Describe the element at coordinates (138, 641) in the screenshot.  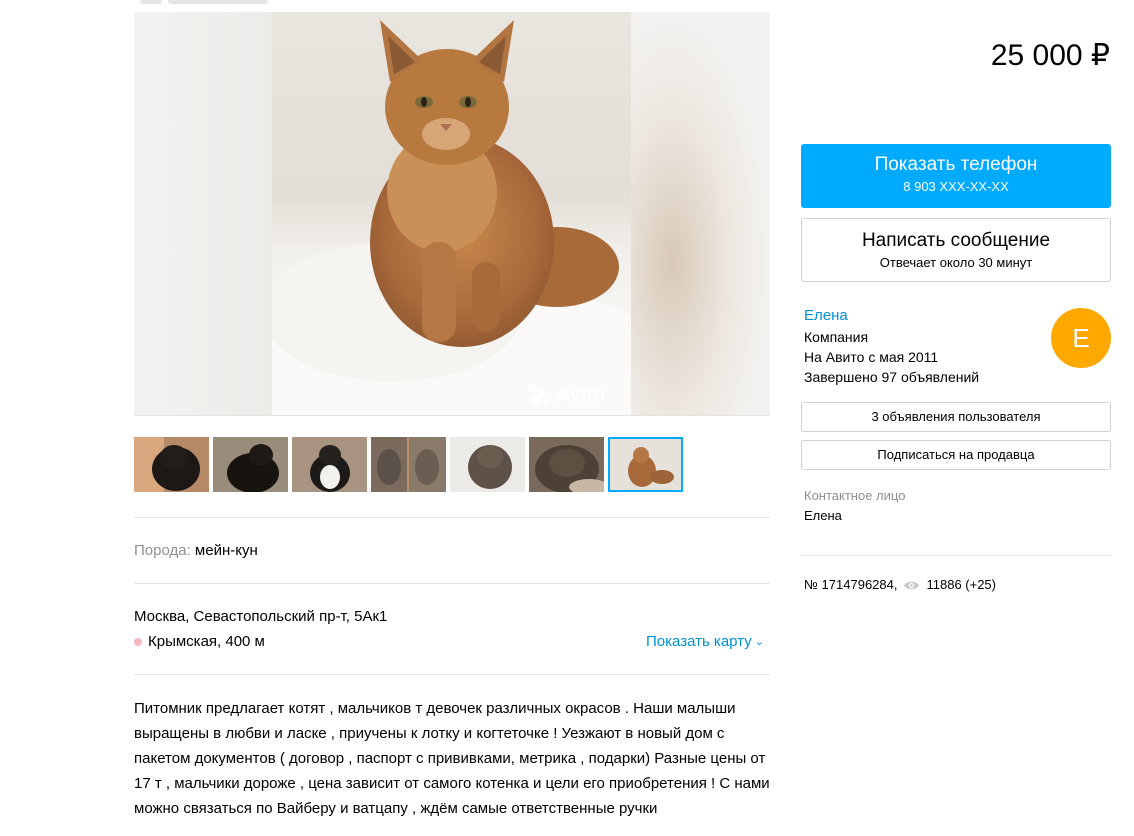
I see `metro-dot-icon` at that location.